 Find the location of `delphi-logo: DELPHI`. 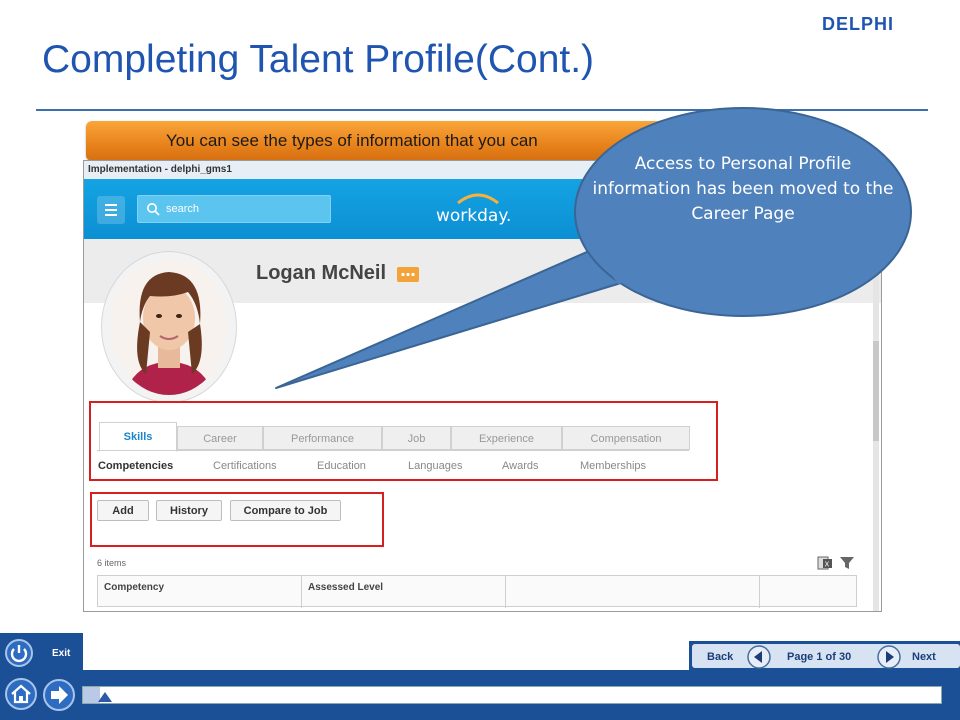

delphi-logo: DELPHI is located at coordinates (858, 23).